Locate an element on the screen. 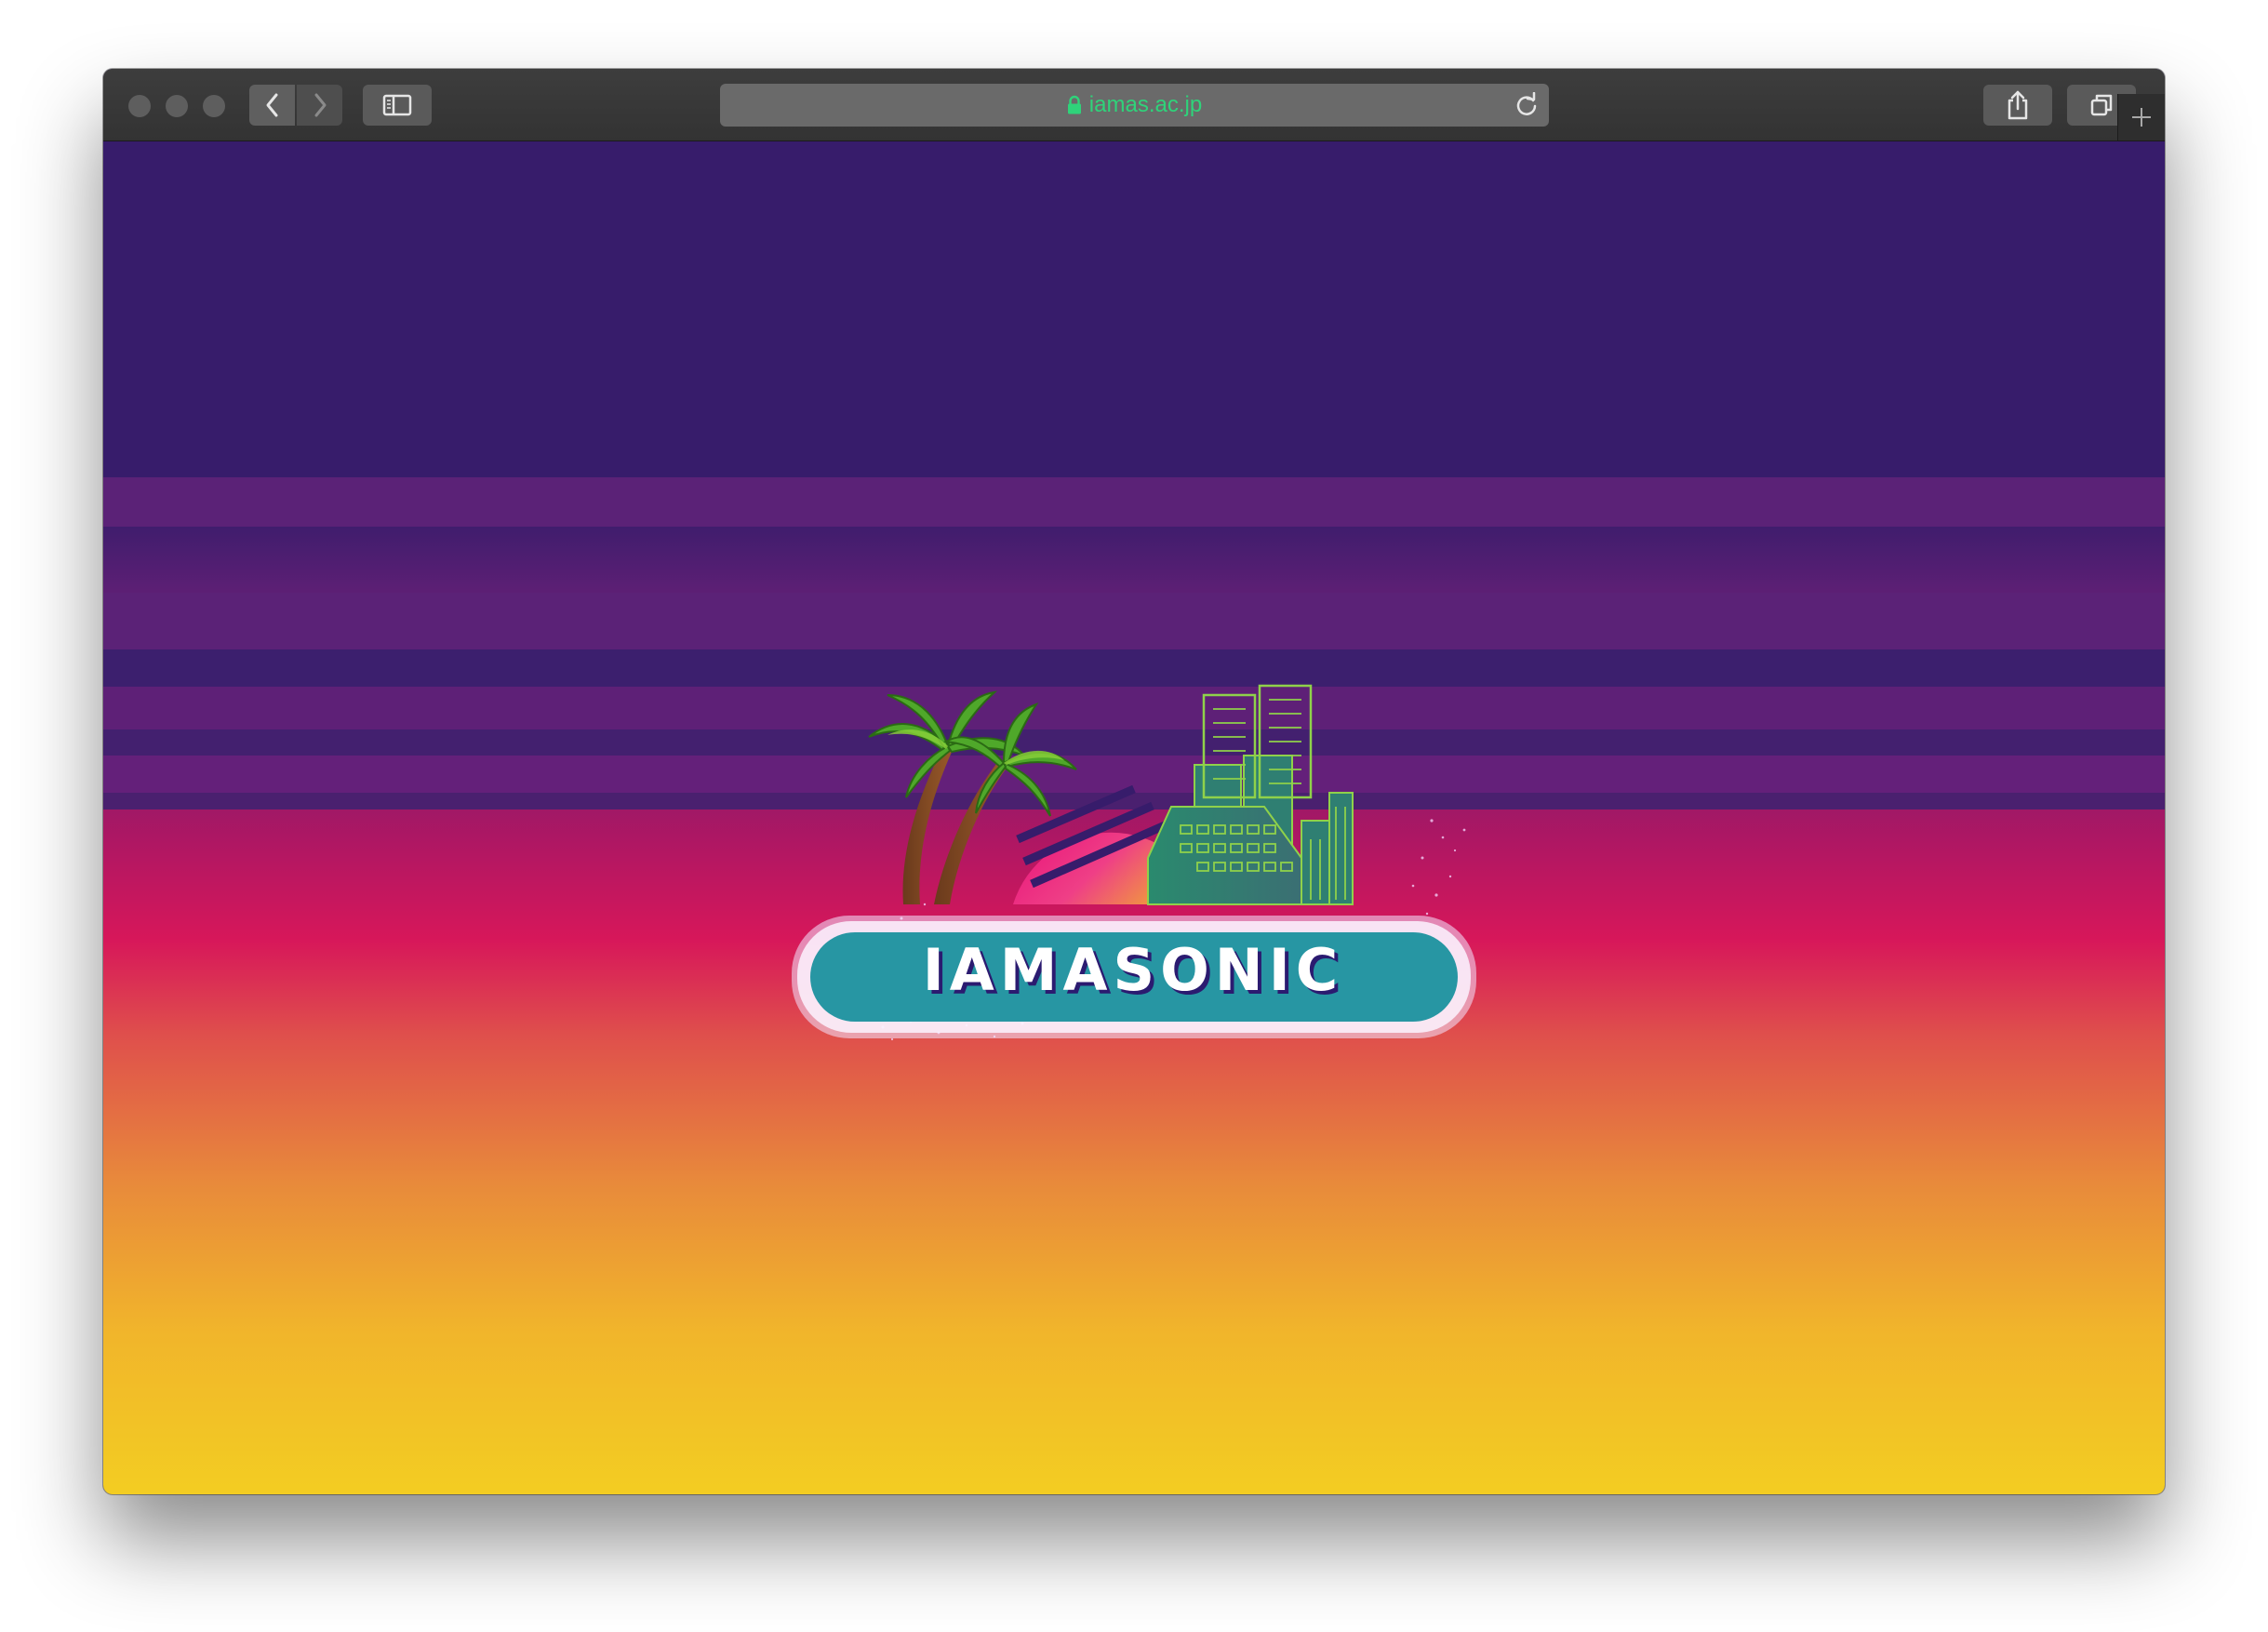 The width and height of the screenshot is (2268, 1632). address-bar: iamas.ac.jp is located at coordinates (1134, 105).